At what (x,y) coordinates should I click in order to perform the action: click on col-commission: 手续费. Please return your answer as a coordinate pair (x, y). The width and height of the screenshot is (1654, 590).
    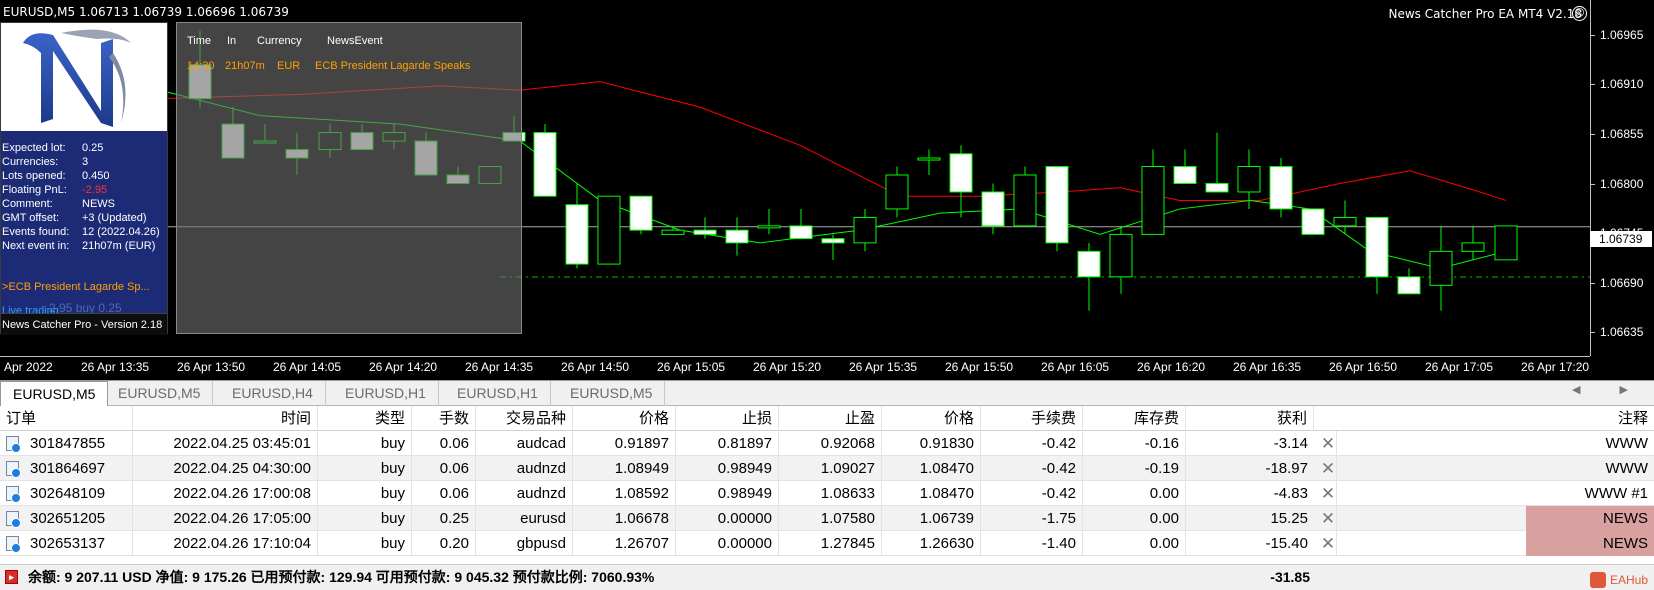
    Looking at the image, I should click on (1032, 418).